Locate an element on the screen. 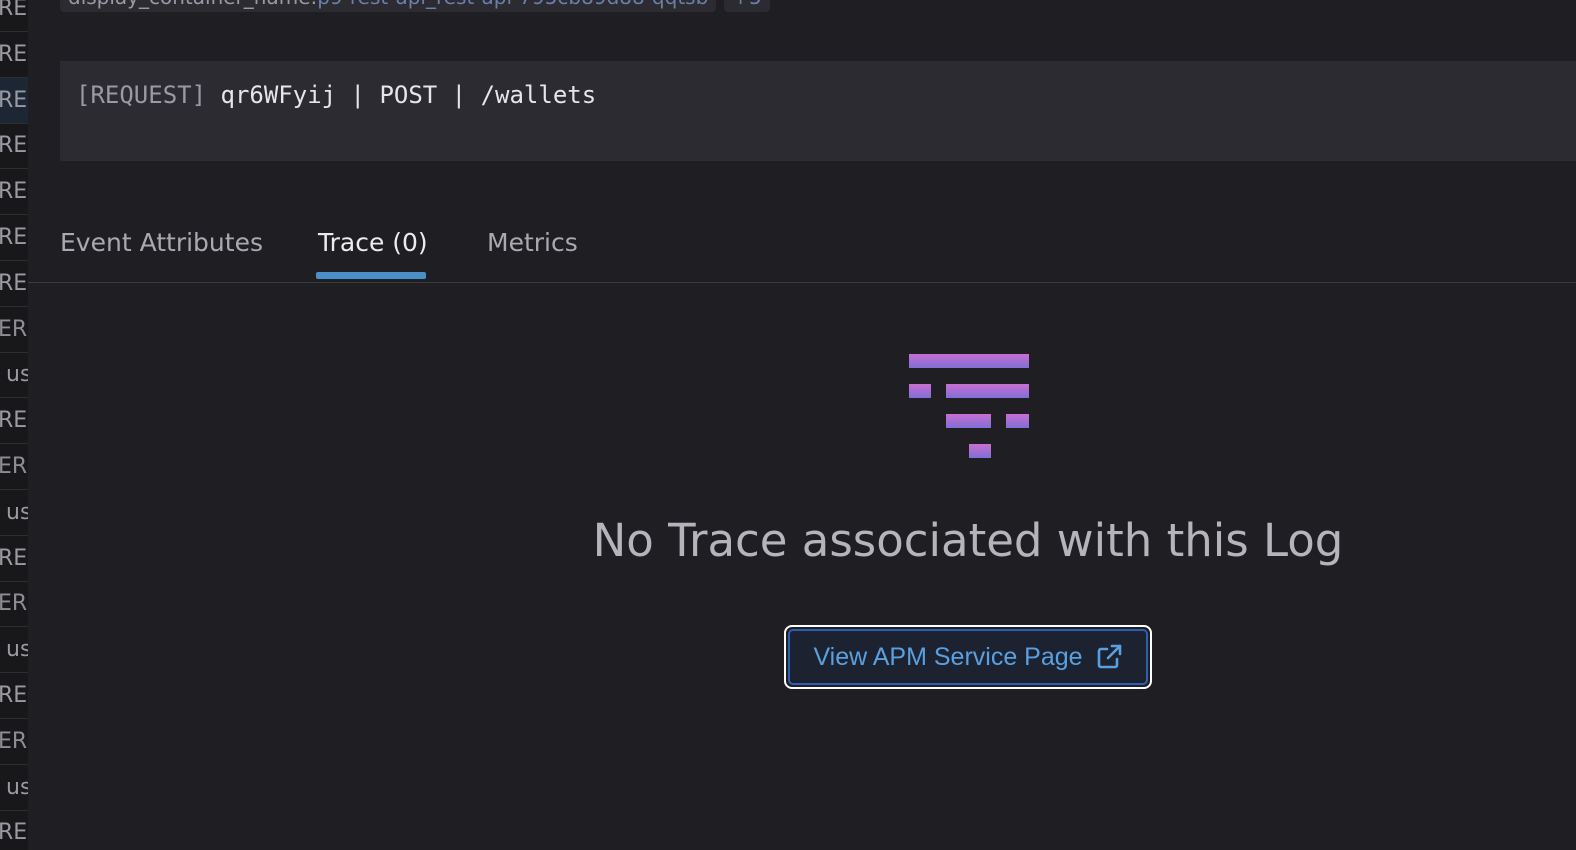 Image resolution: width=1576 pixels, height=850 pixels. empty-state-title: No Trace associated with this Log is located at coordinates (968, 540).